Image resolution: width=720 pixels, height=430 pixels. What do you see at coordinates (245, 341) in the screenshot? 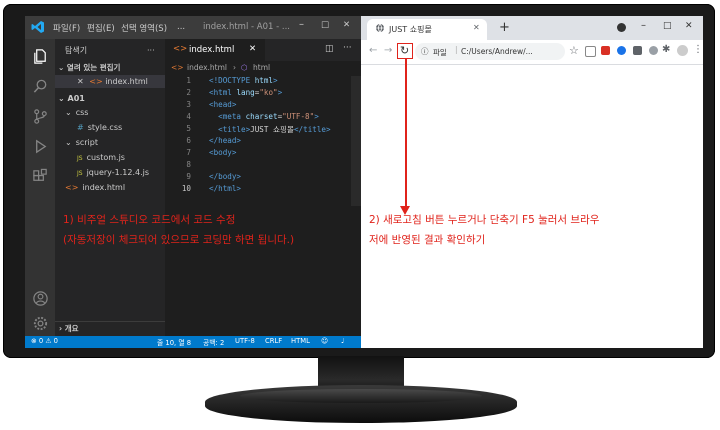
I see `encoding-indicator: UTF-8` at bounding box center [245, 341].